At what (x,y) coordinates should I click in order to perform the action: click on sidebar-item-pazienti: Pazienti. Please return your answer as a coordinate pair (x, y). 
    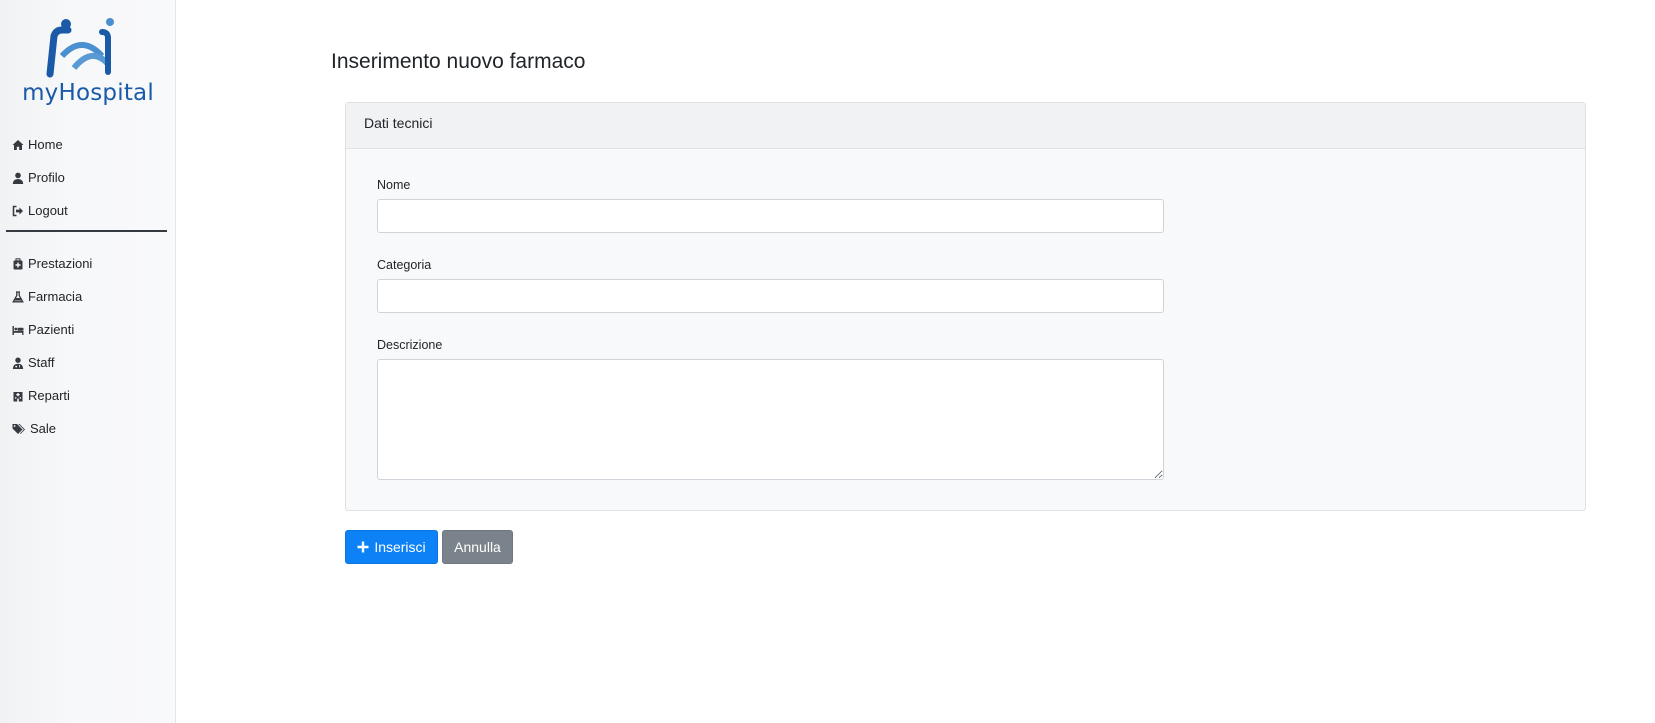
    Looking at the image, I should click on (88, 329).